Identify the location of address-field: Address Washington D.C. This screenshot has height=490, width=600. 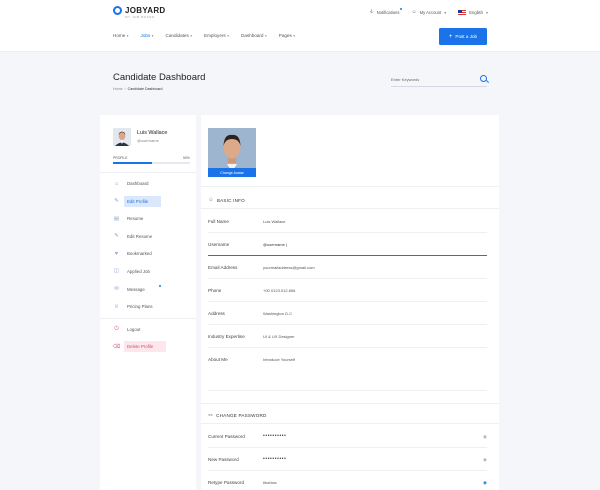
(347, 315).